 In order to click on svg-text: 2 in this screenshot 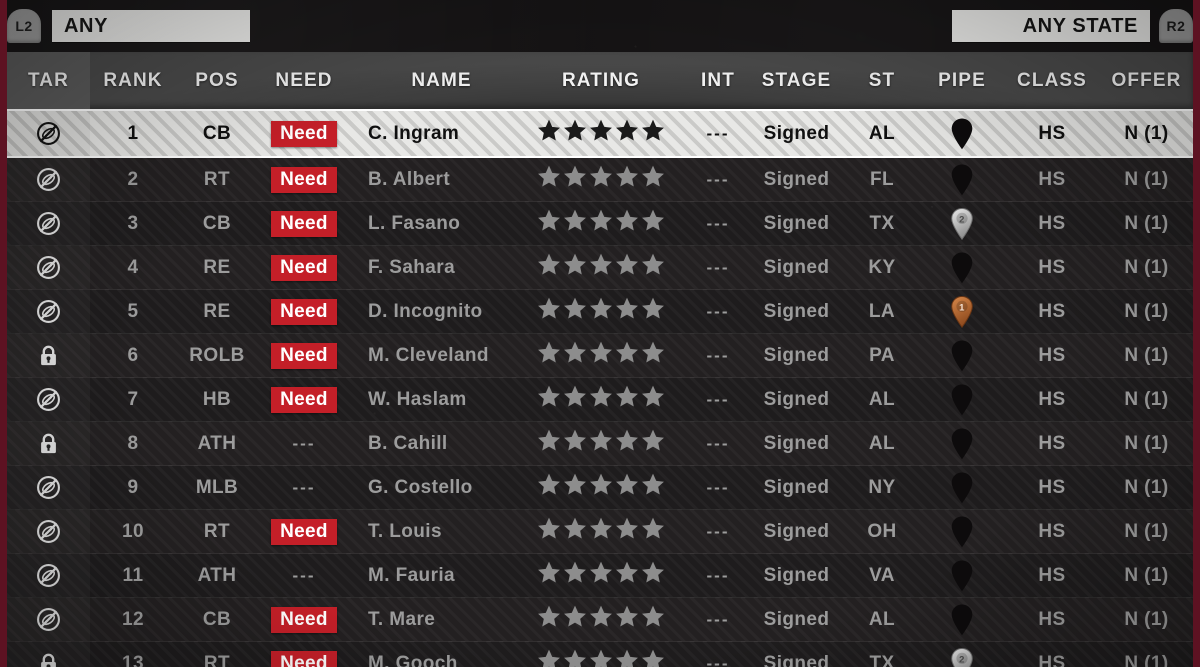, I will do `click(962, 659)`.